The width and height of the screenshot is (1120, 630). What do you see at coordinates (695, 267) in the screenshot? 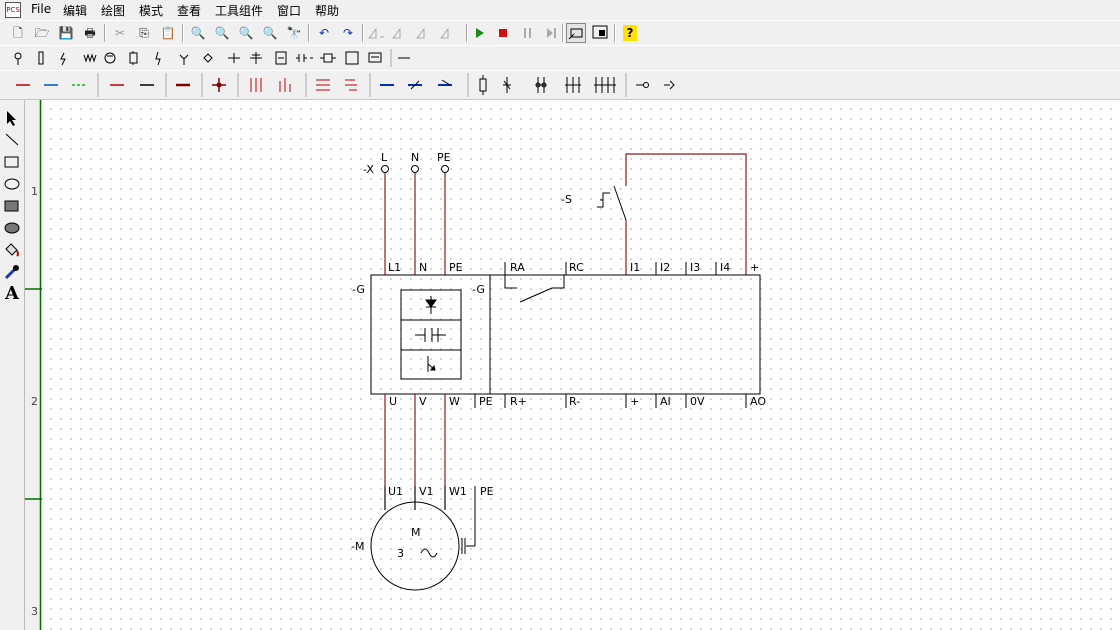
I see `drive-terminal-i3: I3` at bounding box center [695, 267].